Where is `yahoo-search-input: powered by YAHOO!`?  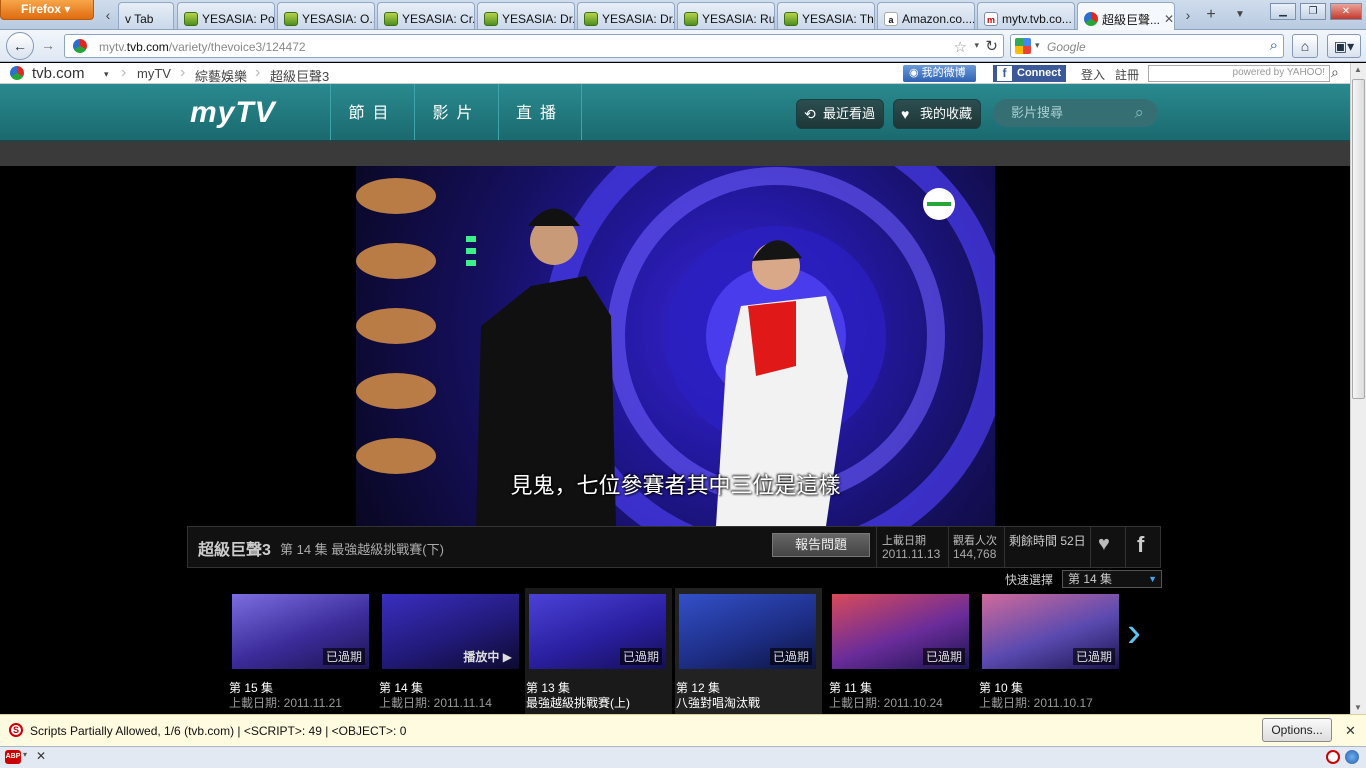
yahoo-search-input: powered by YAHOO! is located at coordinates (1239, 73).